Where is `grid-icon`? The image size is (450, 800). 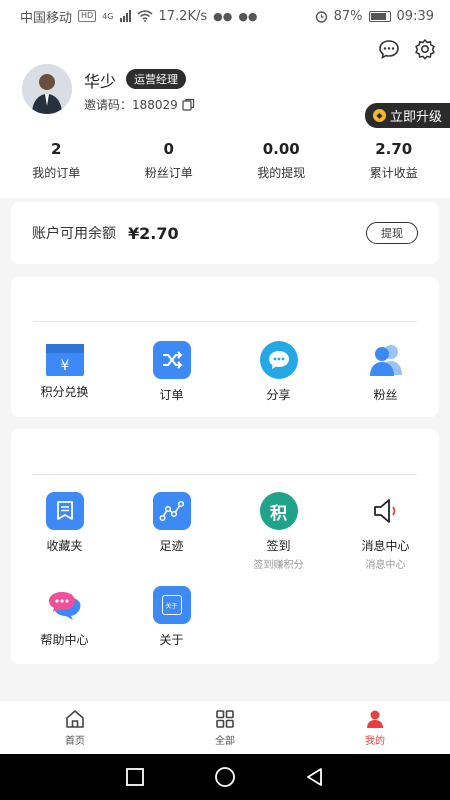 grid-icon is located at coordinates (225, 718).